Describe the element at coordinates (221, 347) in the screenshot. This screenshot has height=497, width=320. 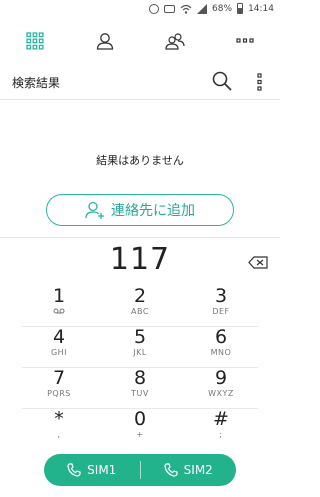
I see `key-6: 6 MNO` at that location.